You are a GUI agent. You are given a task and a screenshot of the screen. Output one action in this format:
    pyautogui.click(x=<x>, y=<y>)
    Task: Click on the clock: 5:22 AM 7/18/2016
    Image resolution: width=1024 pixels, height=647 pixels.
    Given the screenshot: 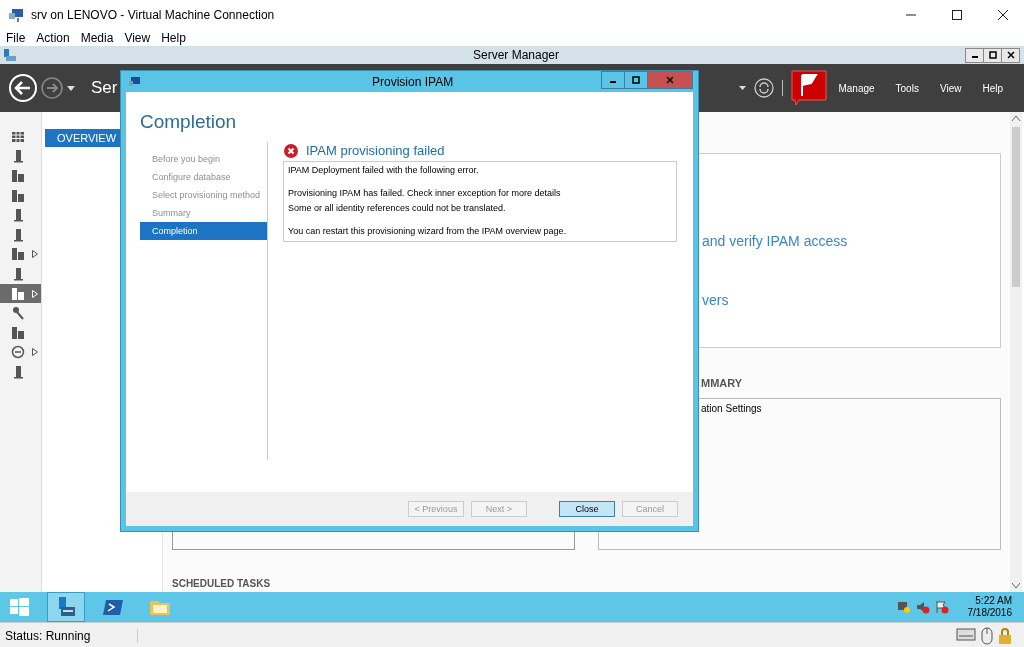 What is the action you would take?
    pyautogui.click(x=989, y=607)
    